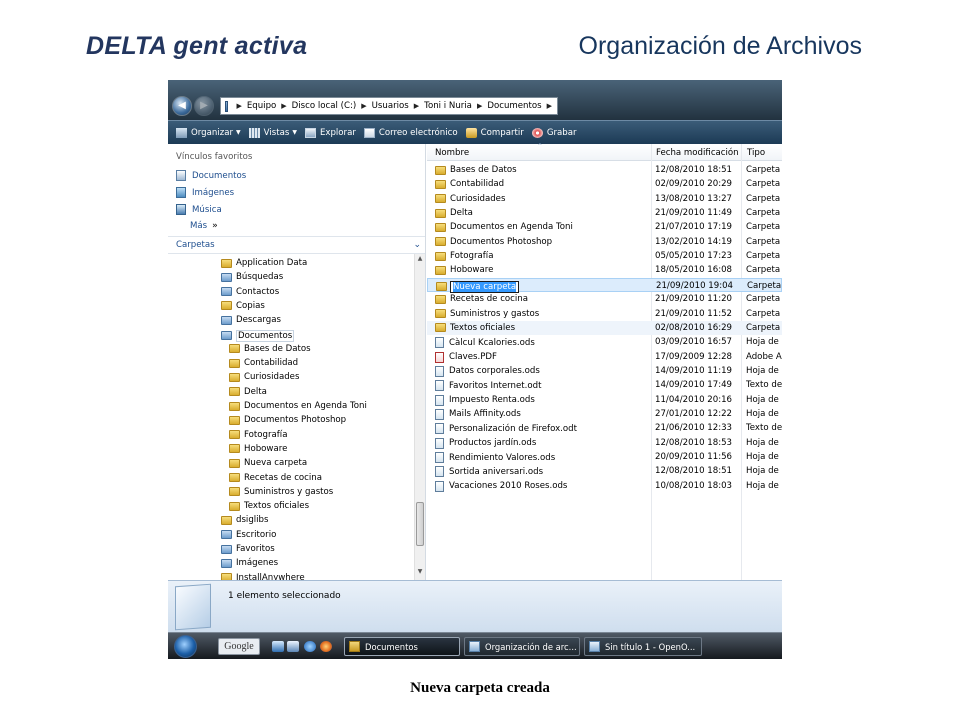 This screenshot has height=720, width=960. I want to click on column-type: Tipo, so click(756, 153).